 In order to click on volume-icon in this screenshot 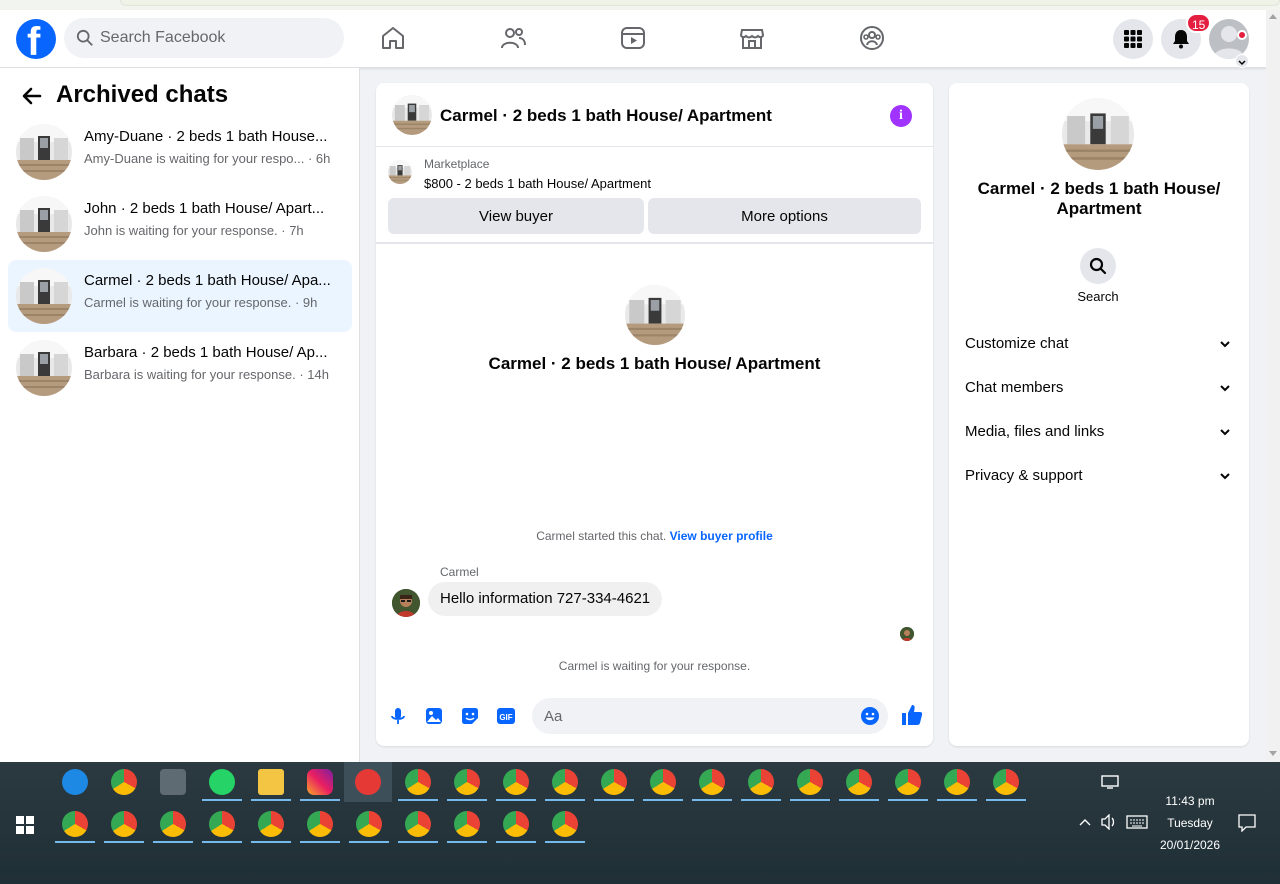, I will do `click(1109, 822)`.